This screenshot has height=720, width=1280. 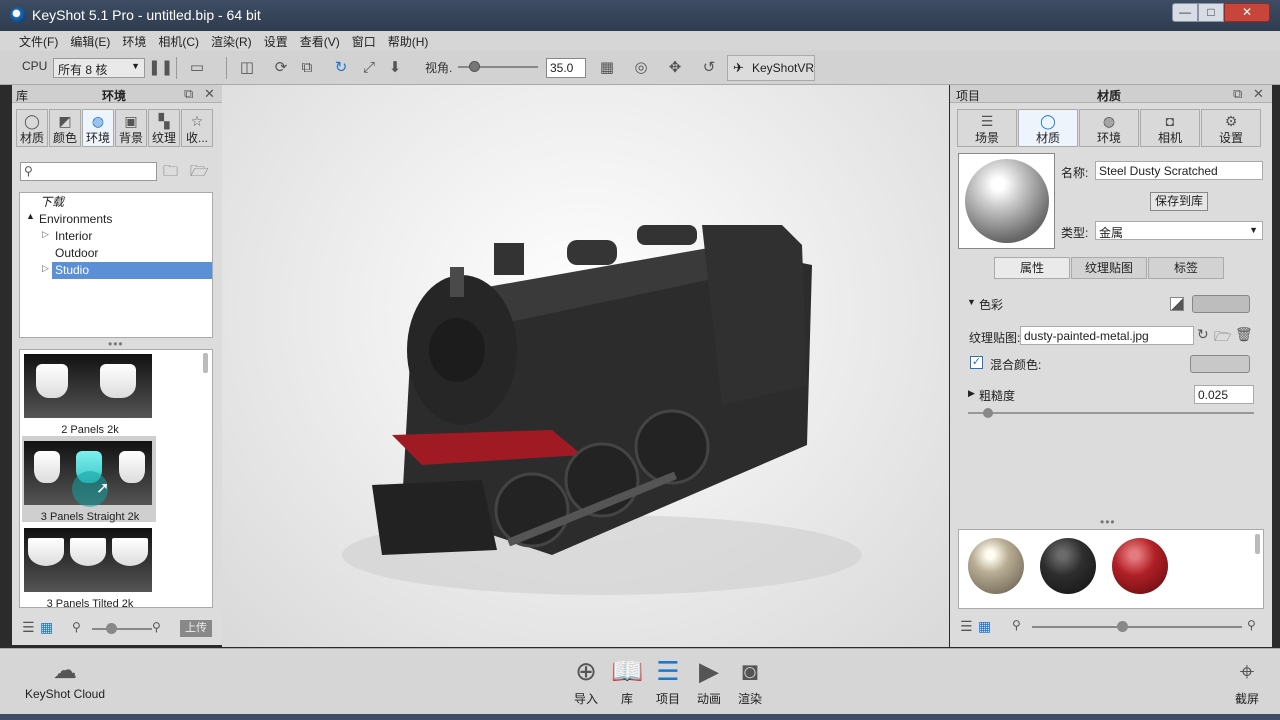 I want to click on pause-icon: ❚❚, so click(x=160, y=68).